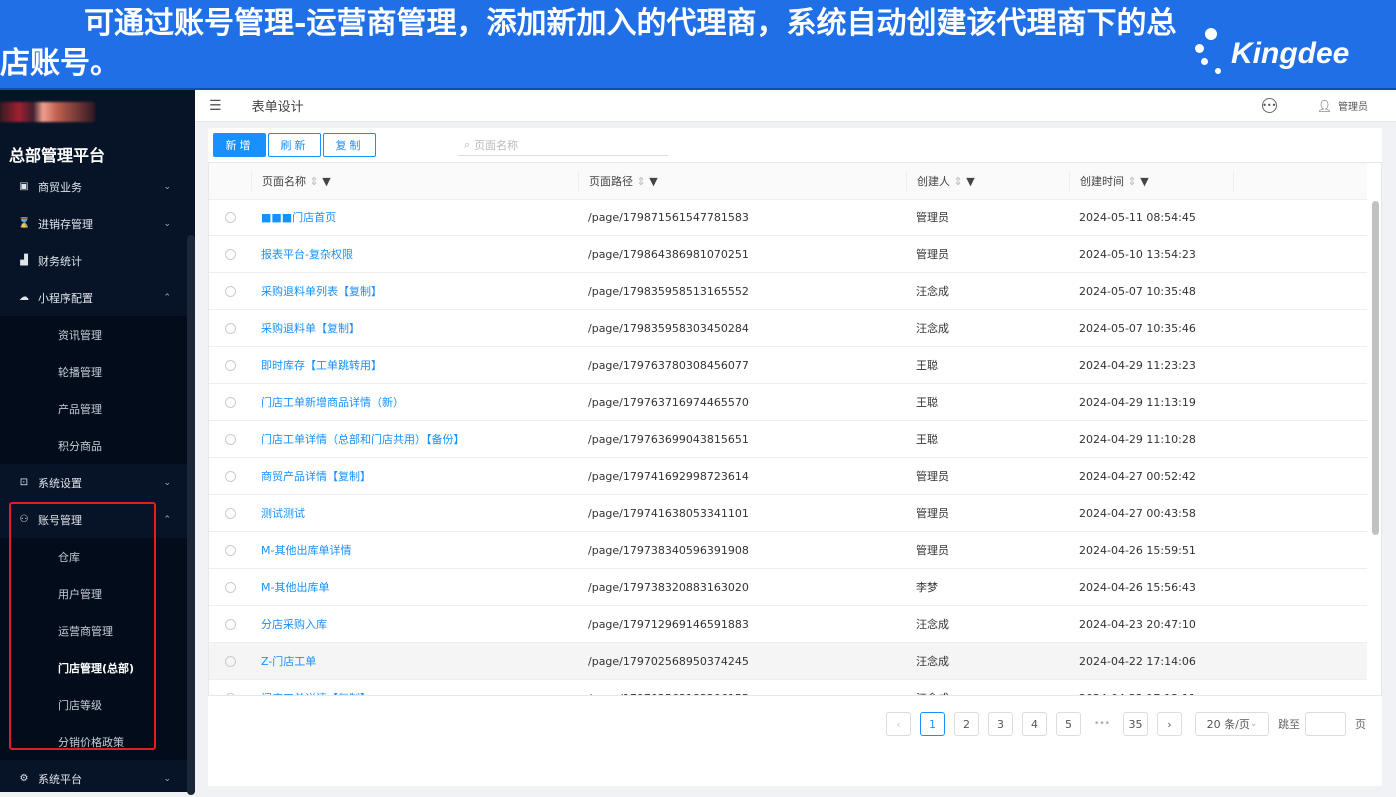 The width and height of the screenshot is (1396, 797). Describe the element at coordinates (898, 724) in the screenshot. I see `prev-page-button: ‹` at that location.